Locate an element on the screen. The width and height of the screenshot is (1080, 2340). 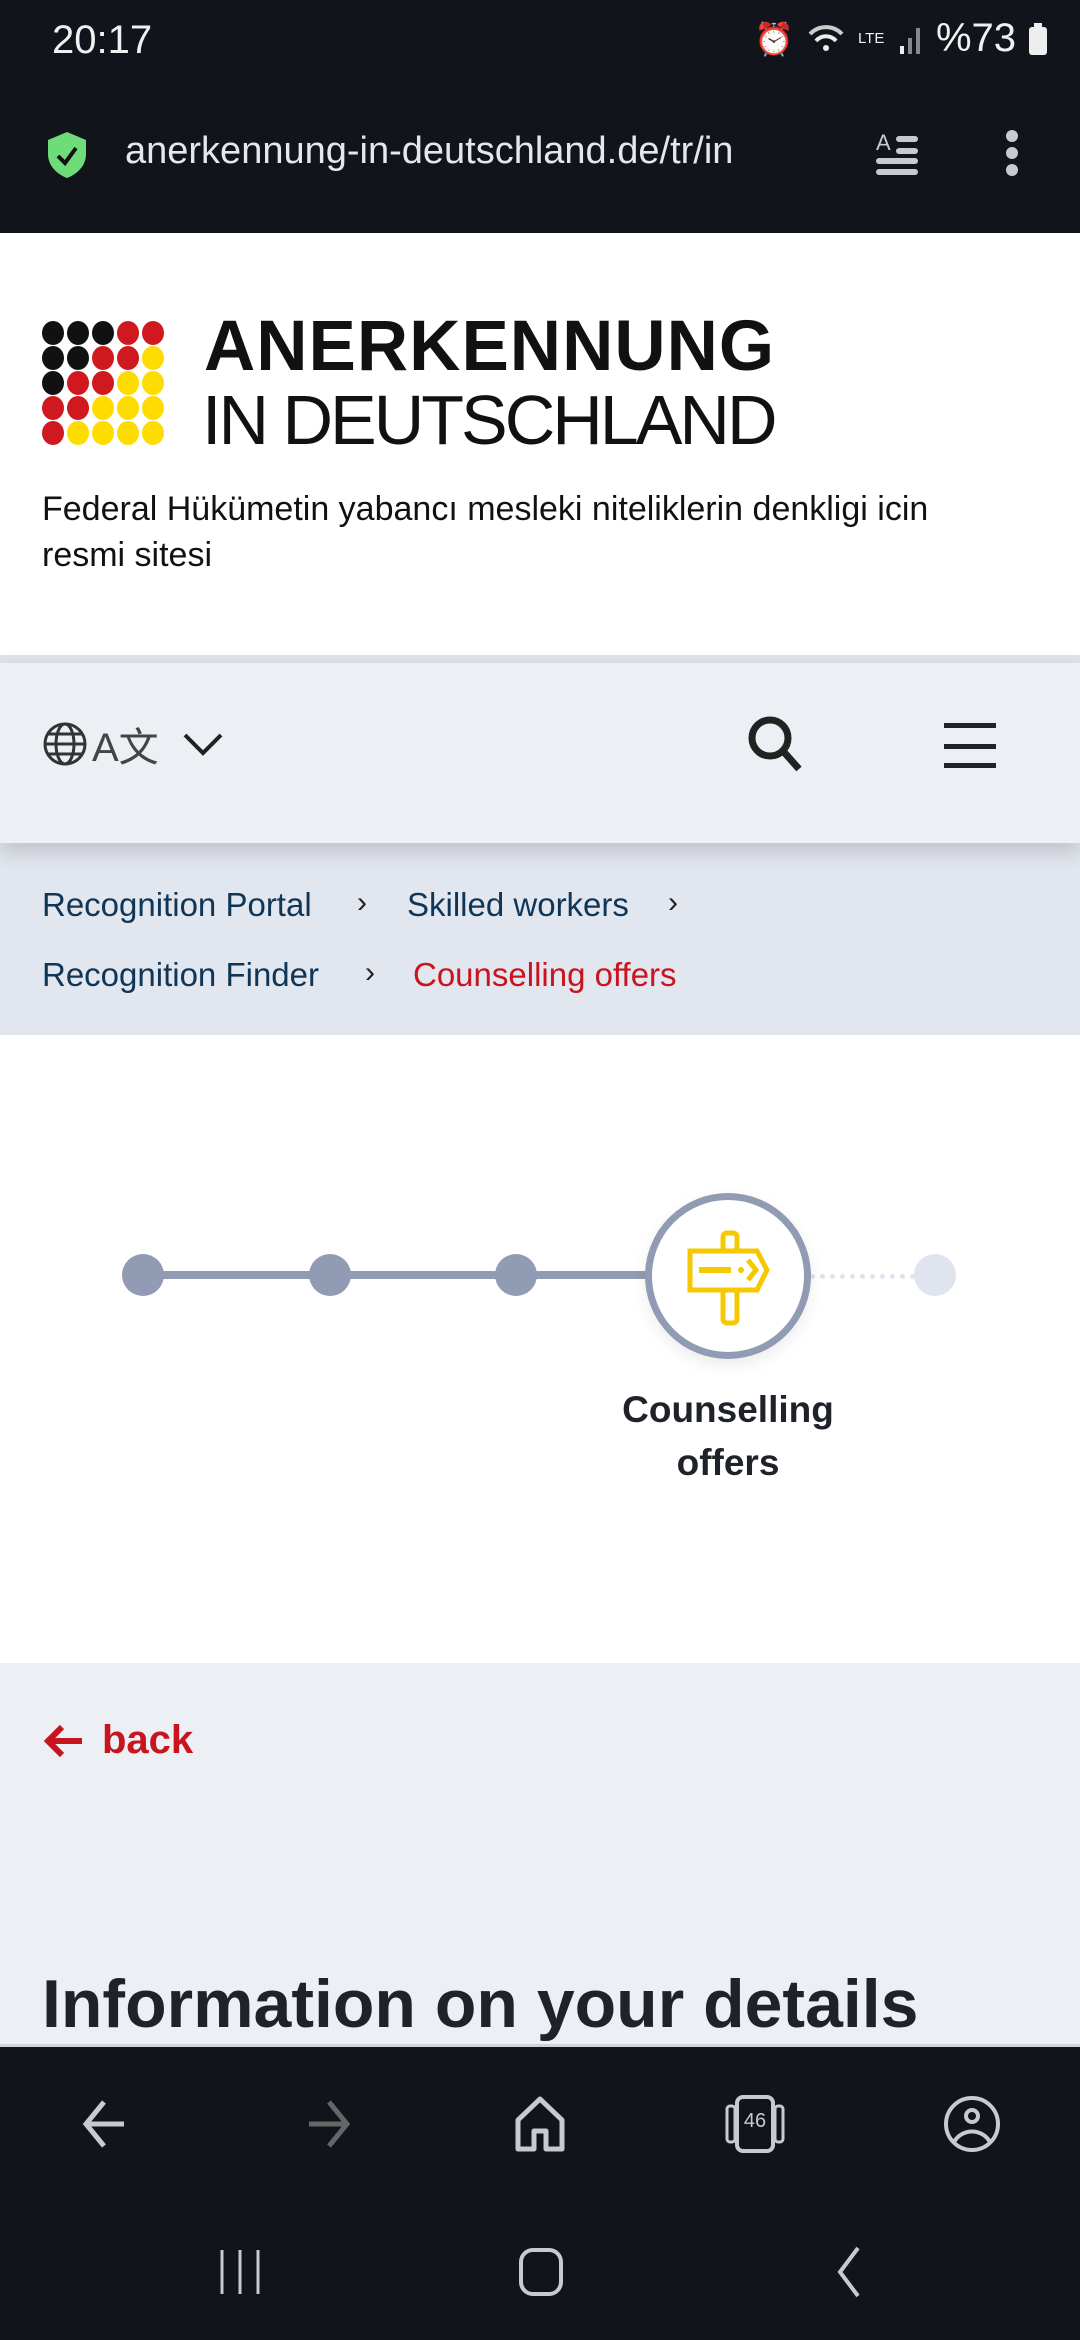
profile-icon is located at coordinates (972, 2124).